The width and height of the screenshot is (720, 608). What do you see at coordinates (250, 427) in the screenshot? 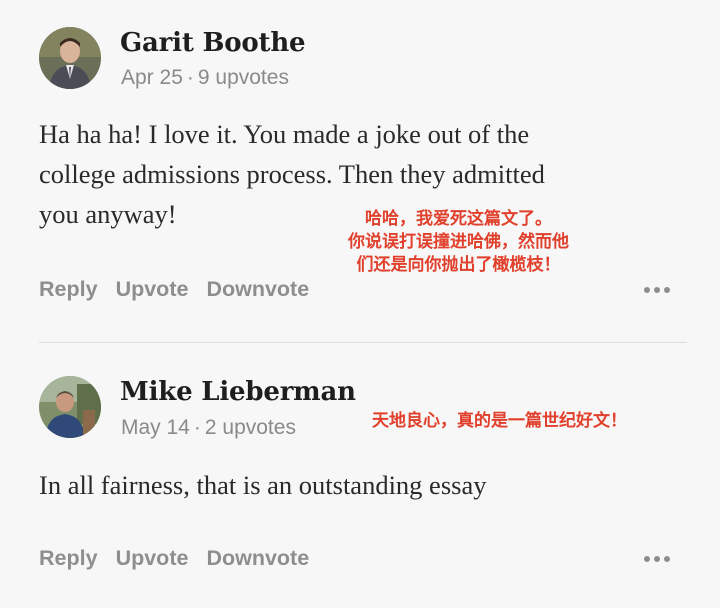
I see `upvote-count: 2 upvotes` at bounding box center [250, 427].